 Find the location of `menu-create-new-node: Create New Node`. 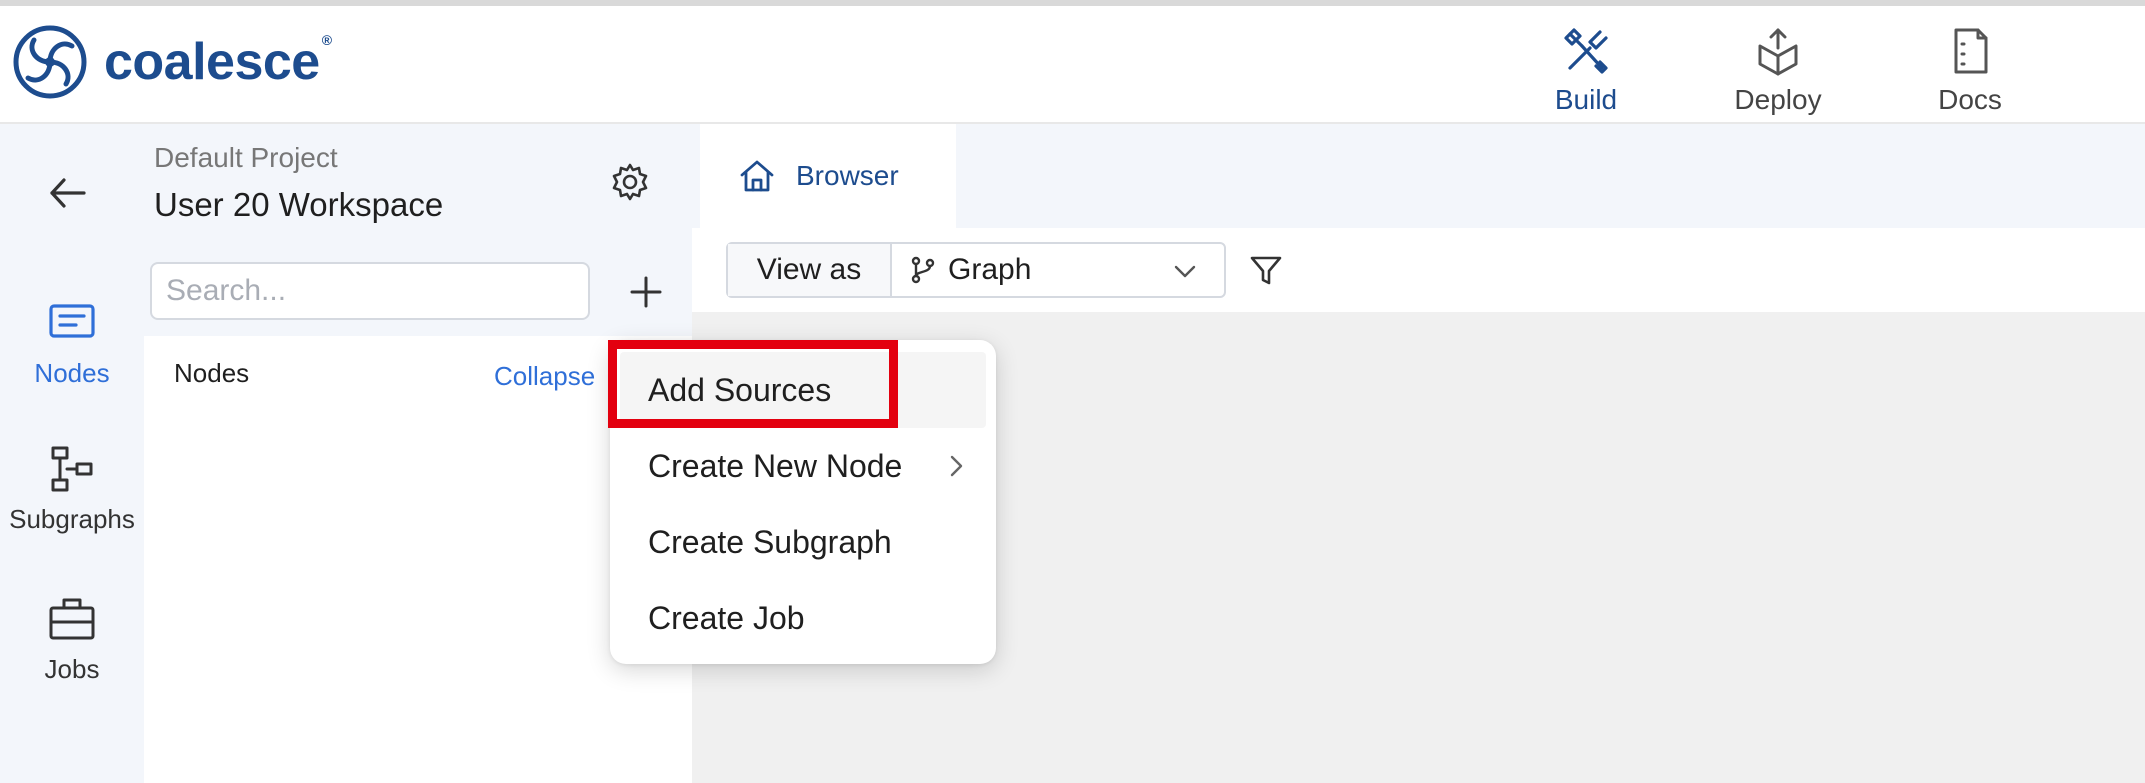

menu-create-new-node: Create New Node is located at coordinates (798, 466).